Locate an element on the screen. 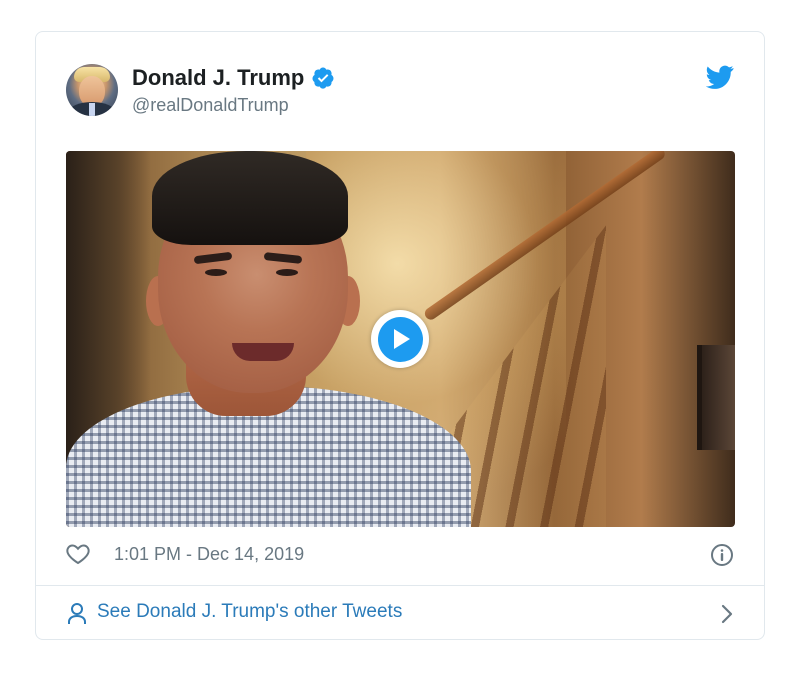 The width and height of the screenshot is (800, 677). heart-icon is located at coordinates (78, 554).